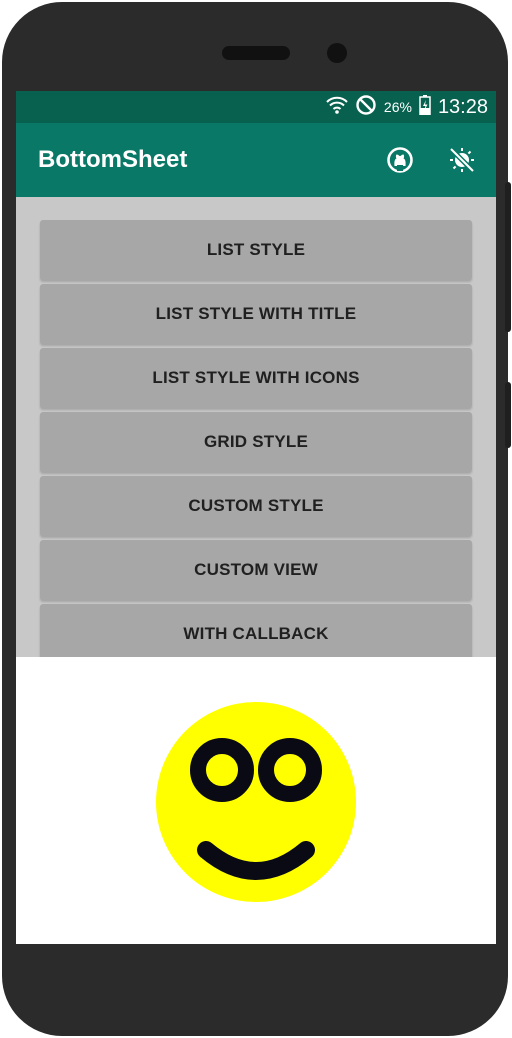 Image resolution: width=512 pixels, height=1038 pixels. Describe the element at coordinates (256, 314) in the screenshot. I see `list-style-with-title-button: LIST STYLE WITH TITLE` at that location.